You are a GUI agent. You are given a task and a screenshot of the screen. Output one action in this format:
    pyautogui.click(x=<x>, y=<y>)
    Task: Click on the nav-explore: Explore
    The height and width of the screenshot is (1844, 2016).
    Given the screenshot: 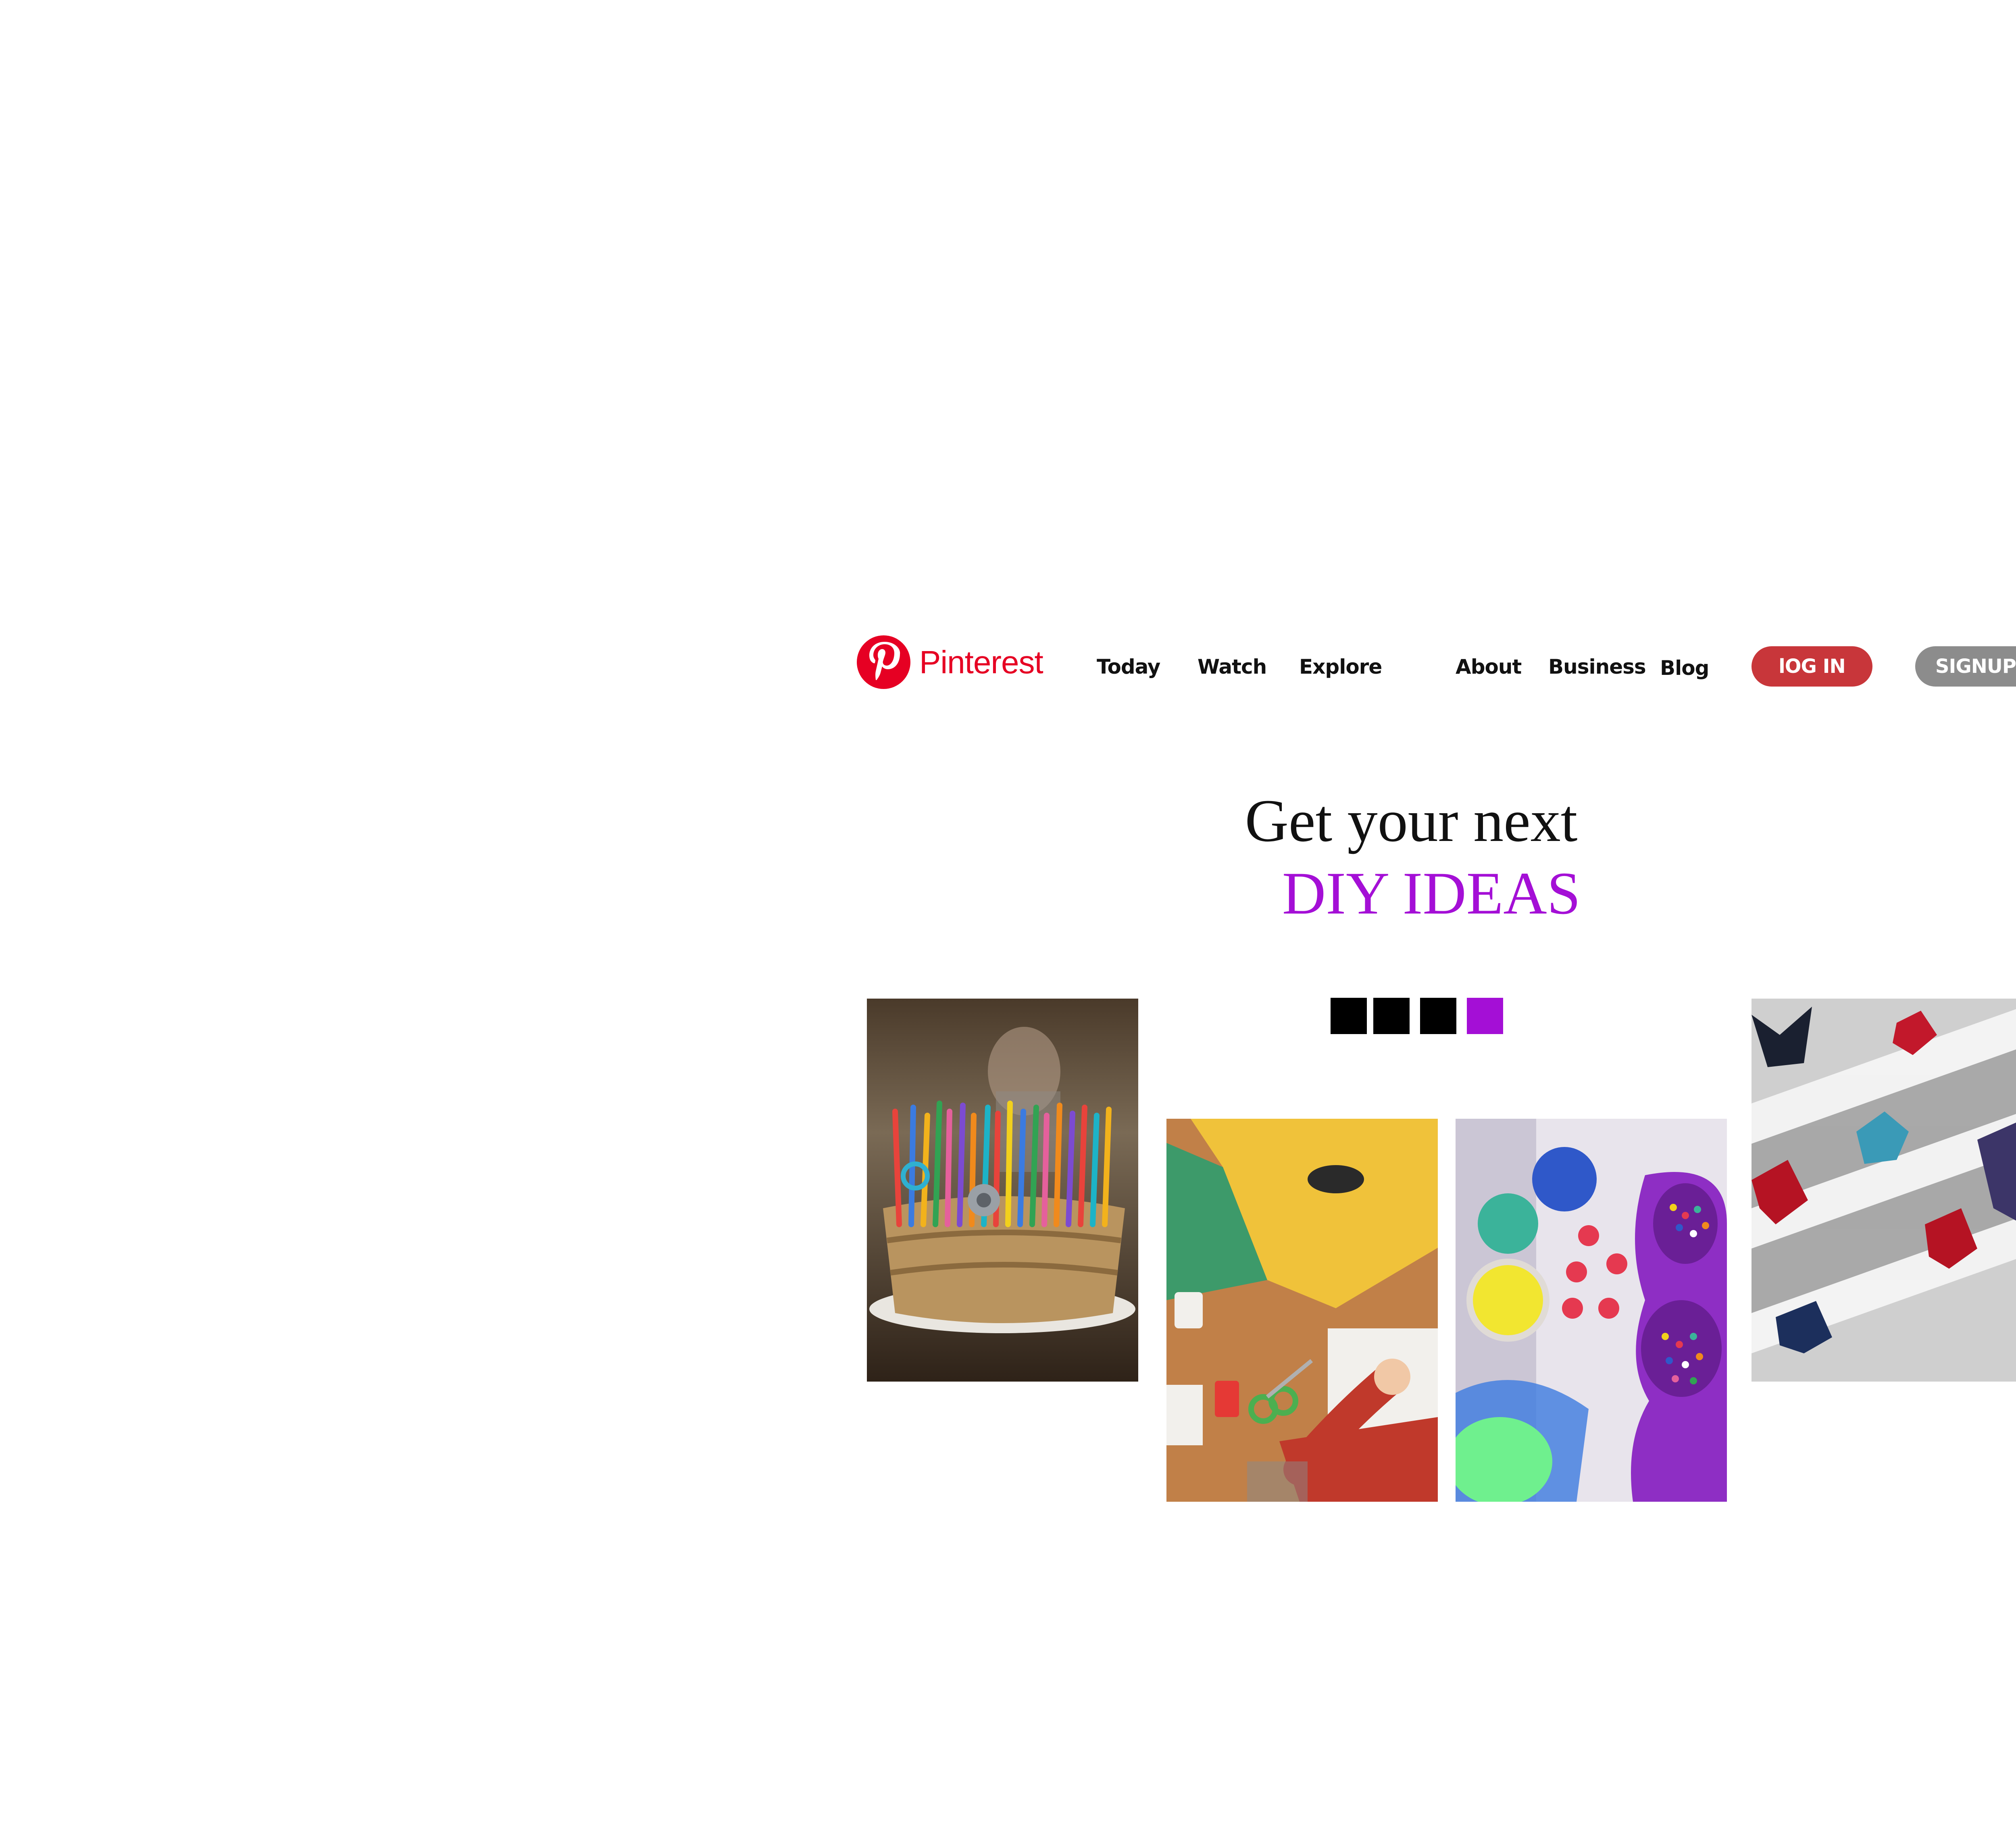 What is the action you would take?
    pyautogui.click(x=1340, y=666)
    